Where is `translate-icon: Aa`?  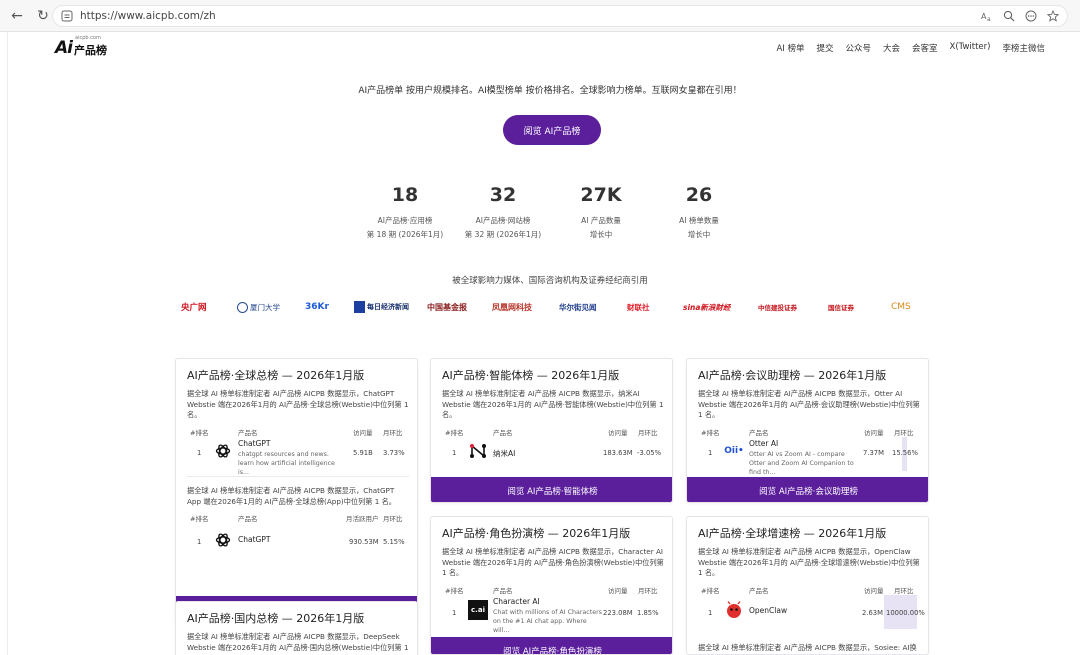
translate-icon: Aa is located at coordinates (987, 16).